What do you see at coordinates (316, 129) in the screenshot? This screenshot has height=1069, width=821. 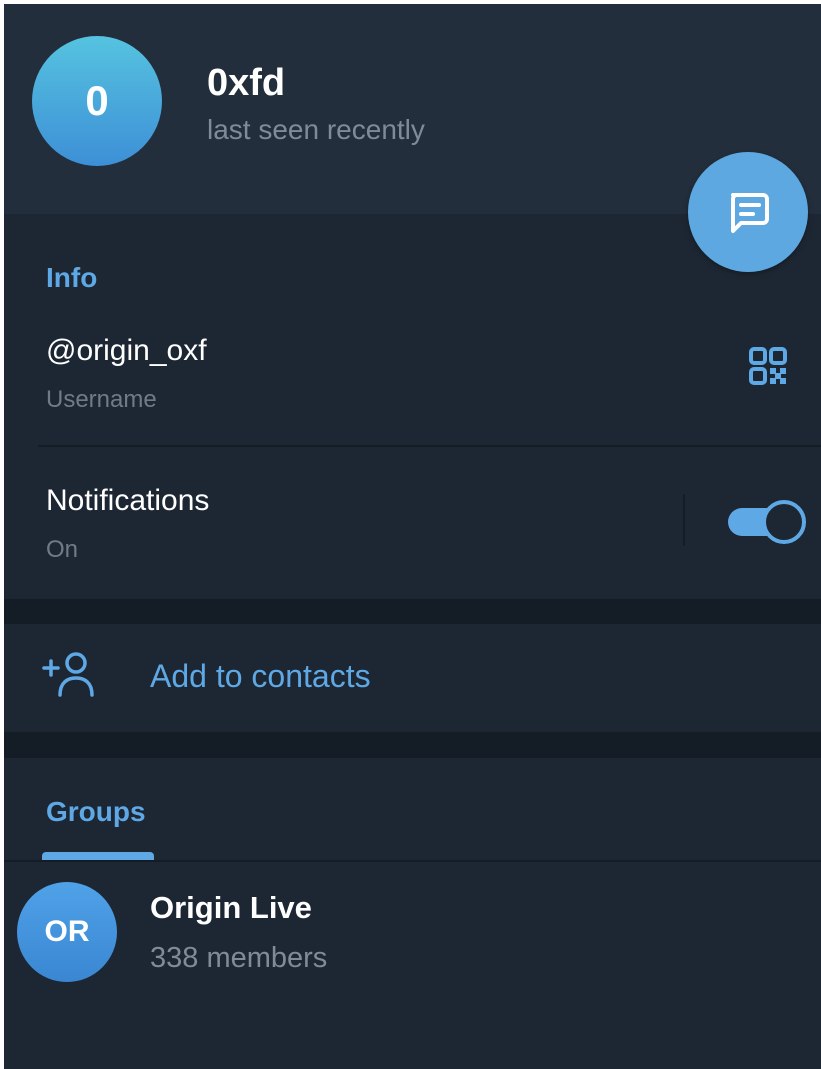 I see `profile-status: last seen recently` at bounding box center [316, 129].